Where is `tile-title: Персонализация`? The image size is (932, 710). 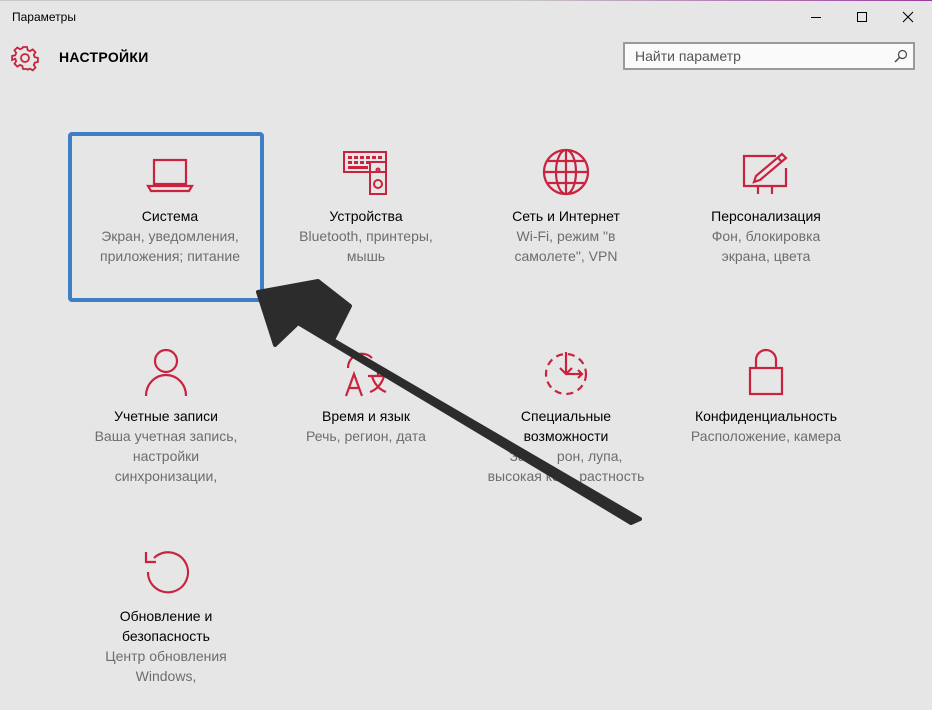 tile-title: Персонализация is located at coordinates (766, 216).